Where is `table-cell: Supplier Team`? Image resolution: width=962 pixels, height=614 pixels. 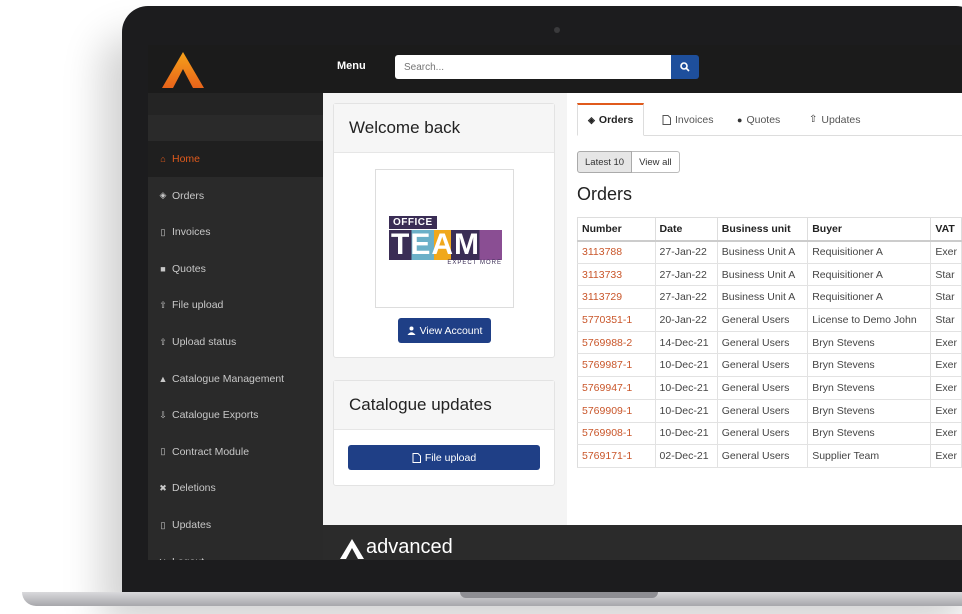 table-cell: Supplier Team is located at coordinates (869, 456).